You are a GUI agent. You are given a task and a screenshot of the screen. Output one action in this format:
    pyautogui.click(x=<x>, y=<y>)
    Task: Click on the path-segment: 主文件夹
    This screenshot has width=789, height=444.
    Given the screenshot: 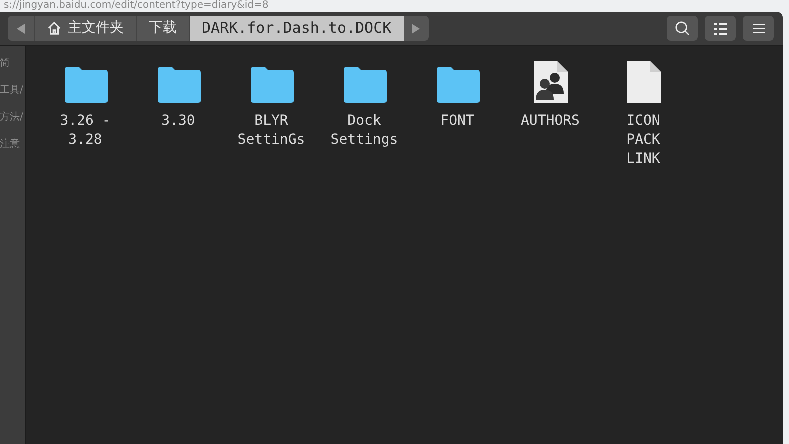 What is the action you would take?
    pyautogui.click(x=85, y=28)
    